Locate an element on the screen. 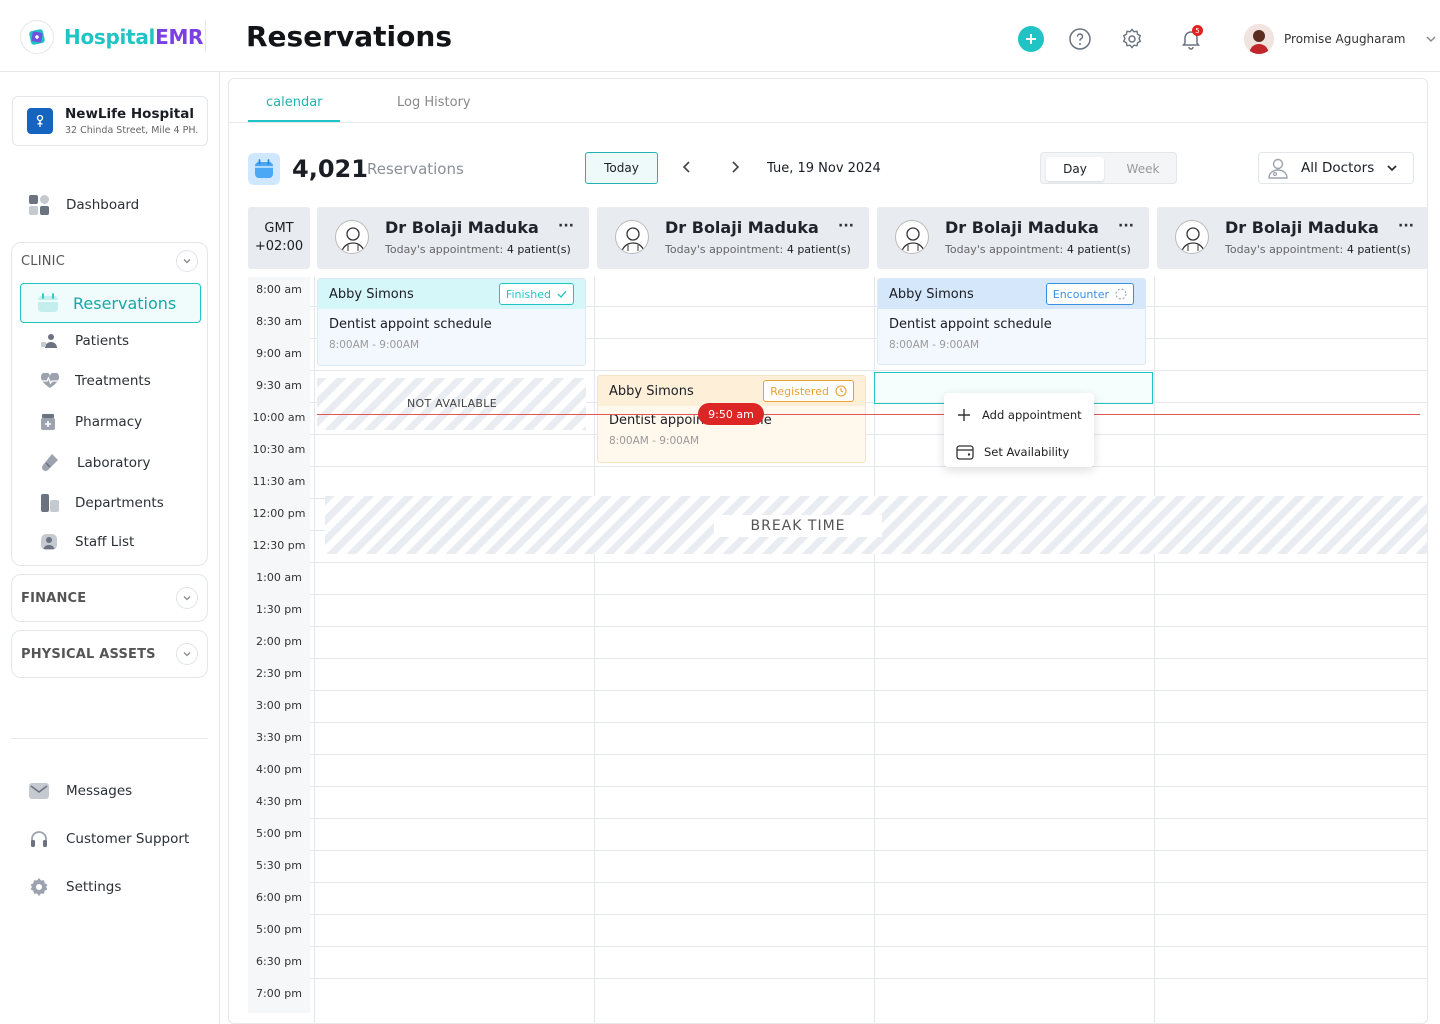 The height and width of the screenshot is (1024, 1440). today-button: Today is located at coordinates (621, 168).